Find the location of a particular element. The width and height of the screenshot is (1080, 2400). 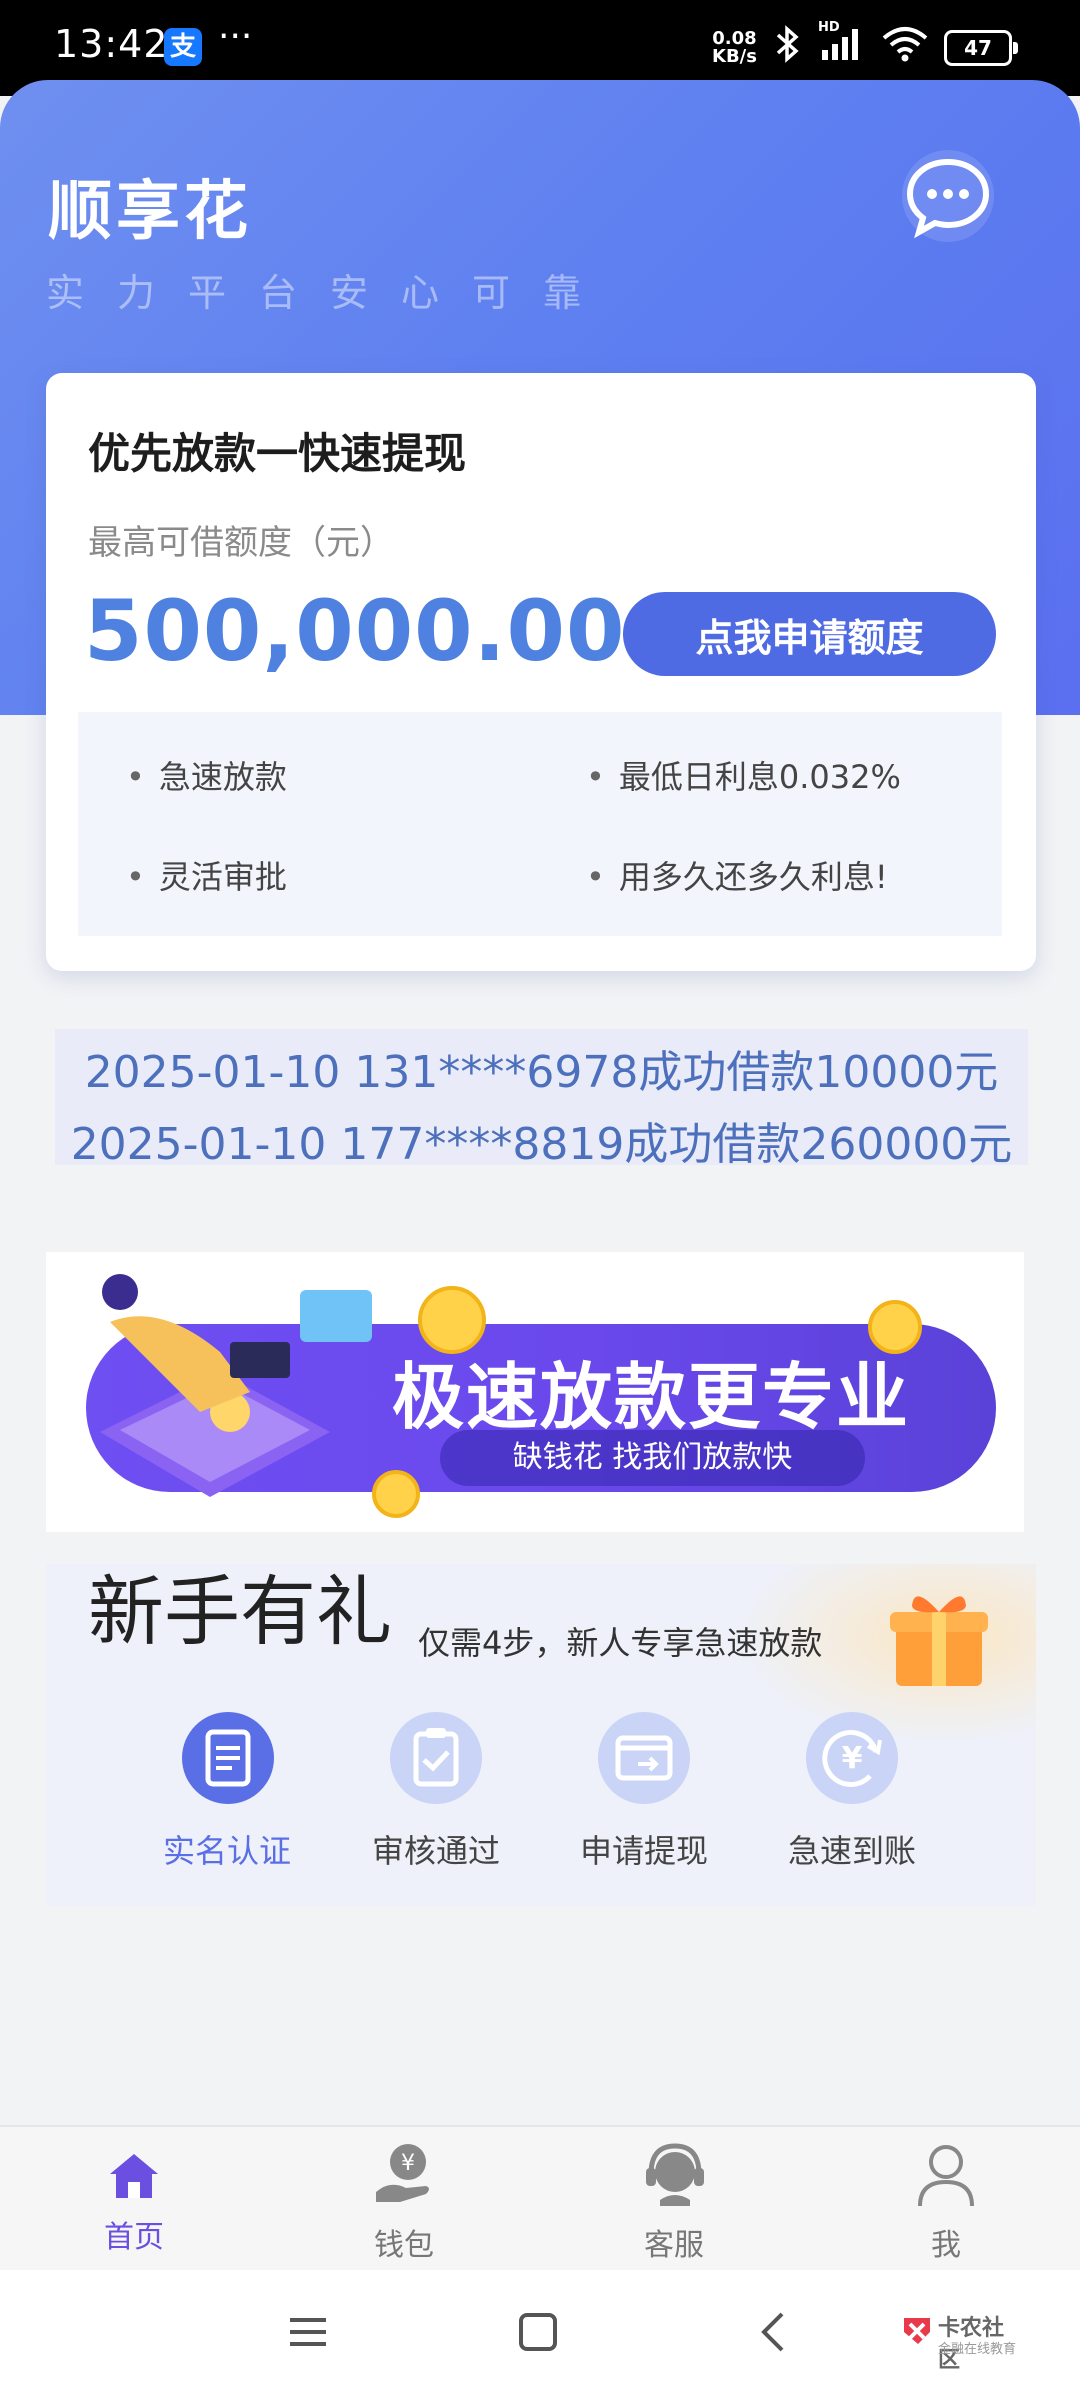

card-transfer-icon is located at coordinates (644, 1758).